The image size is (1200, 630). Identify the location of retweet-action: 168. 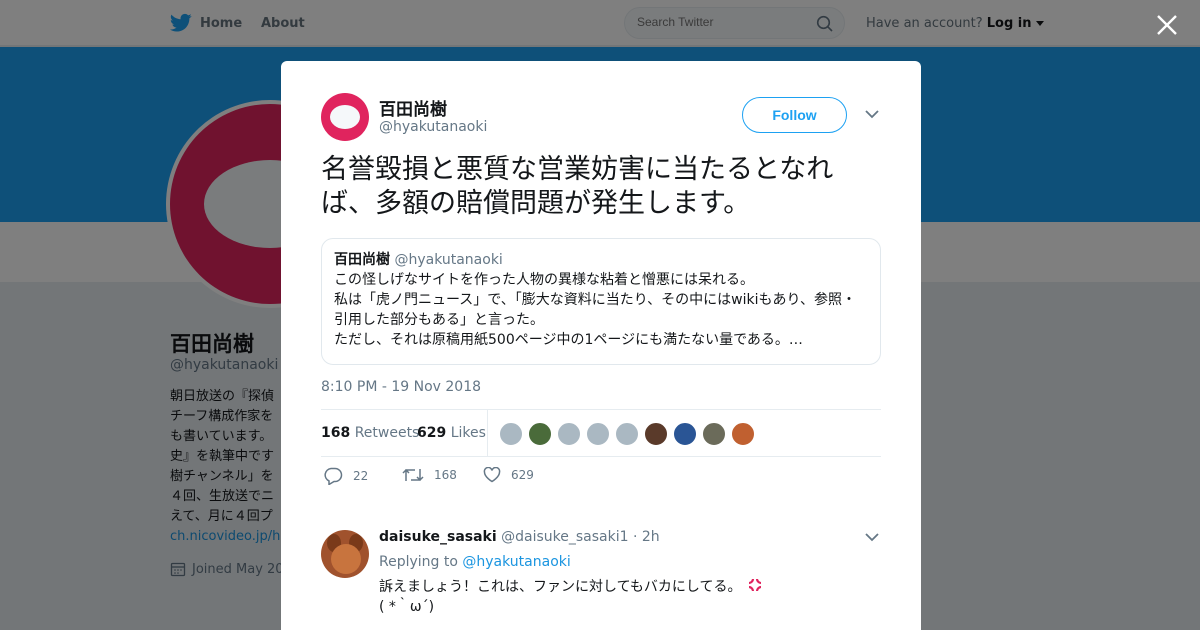
(429, 475).